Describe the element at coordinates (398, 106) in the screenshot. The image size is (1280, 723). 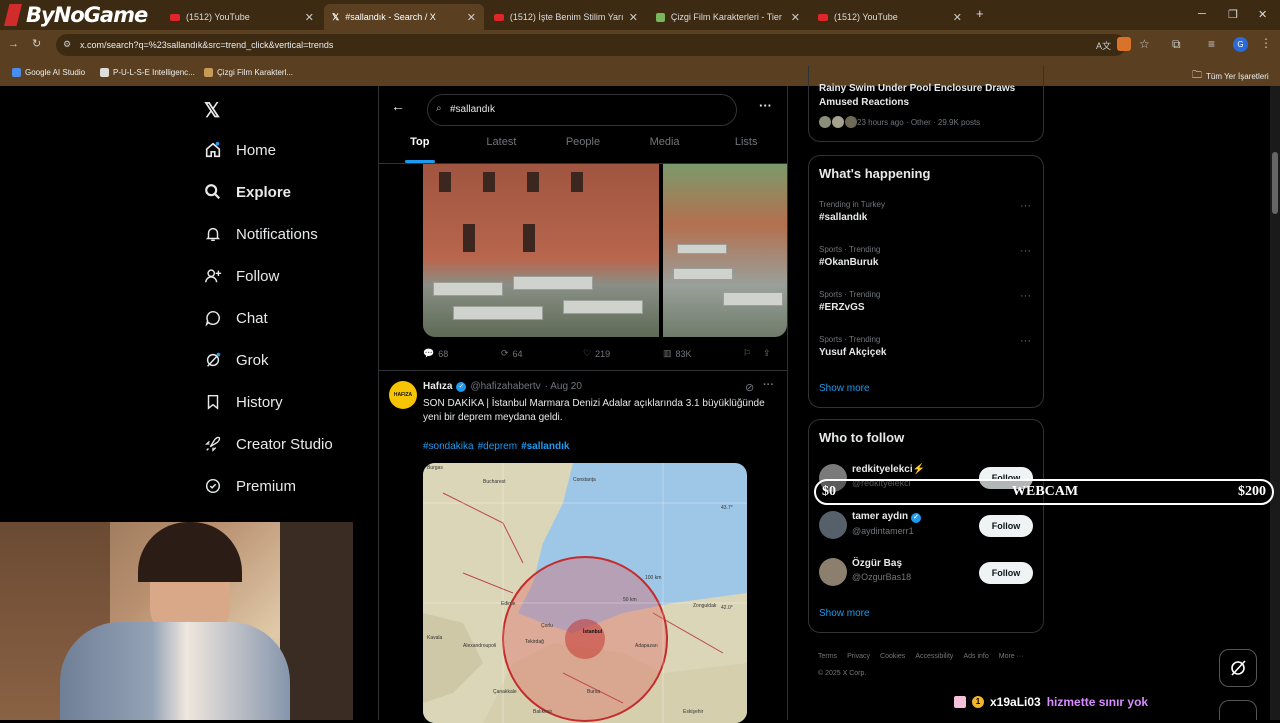
I see `back-arrow-icon: ←` at that location.